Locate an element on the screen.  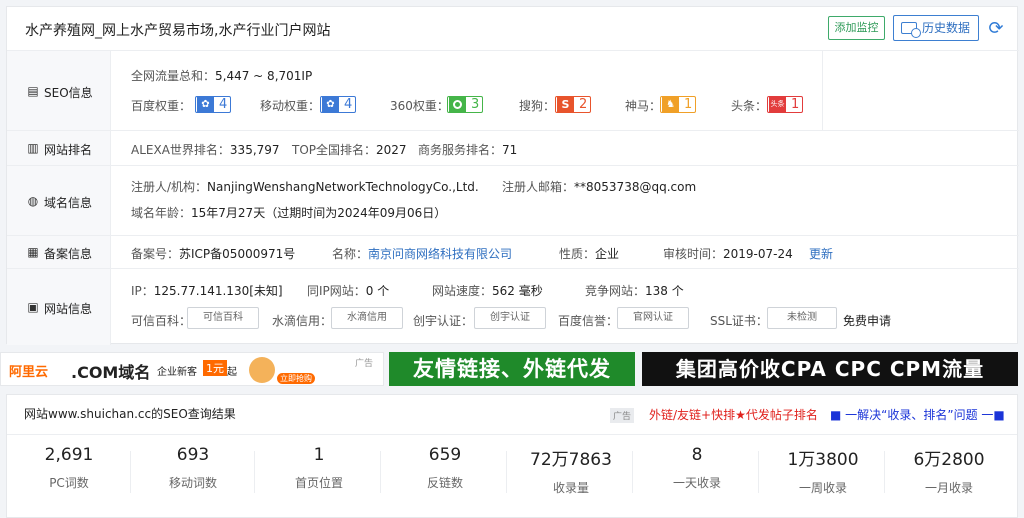
compete-value: 138 个 is located at coordinates (664, 291).